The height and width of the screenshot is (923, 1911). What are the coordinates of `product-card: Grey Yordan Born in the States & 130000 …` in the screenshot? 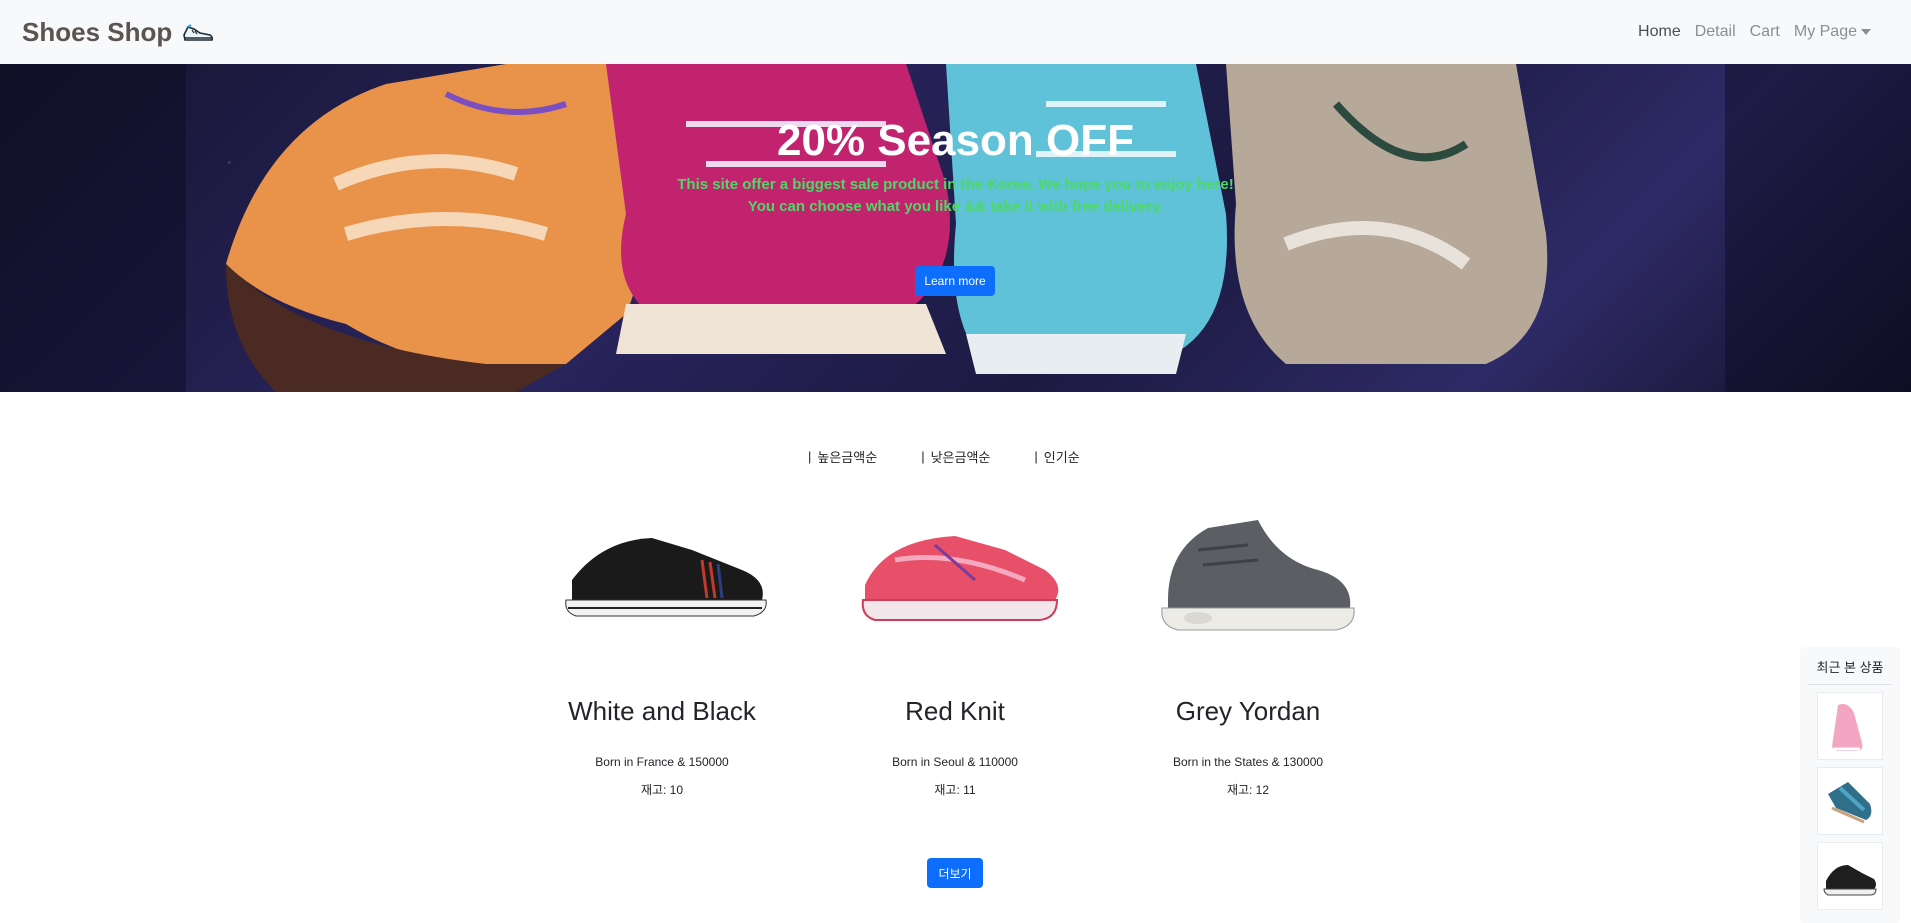 It's located at (1248, 649).